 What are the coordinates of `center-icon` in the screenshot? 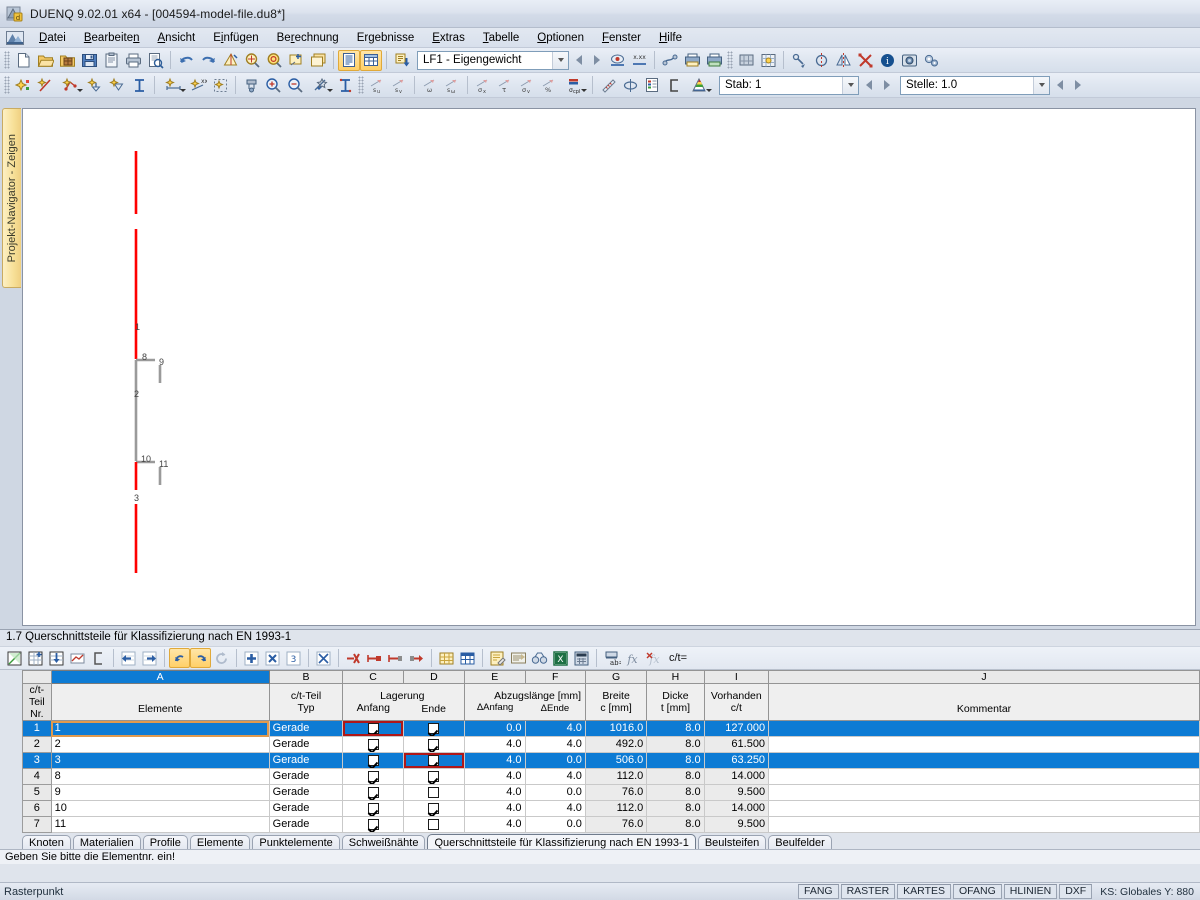 It's located at (630, 85).